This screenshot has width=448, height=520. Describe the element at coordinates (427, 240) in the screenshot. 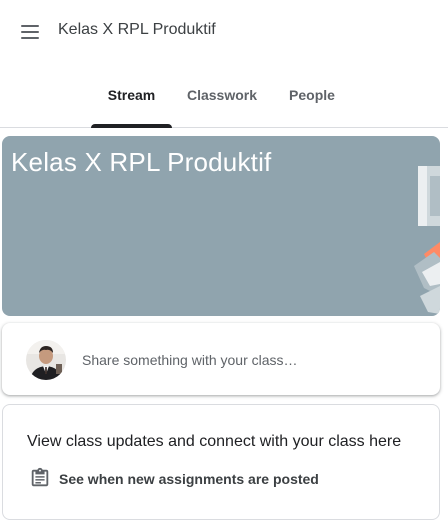

I see `banner-illustration` at that location.